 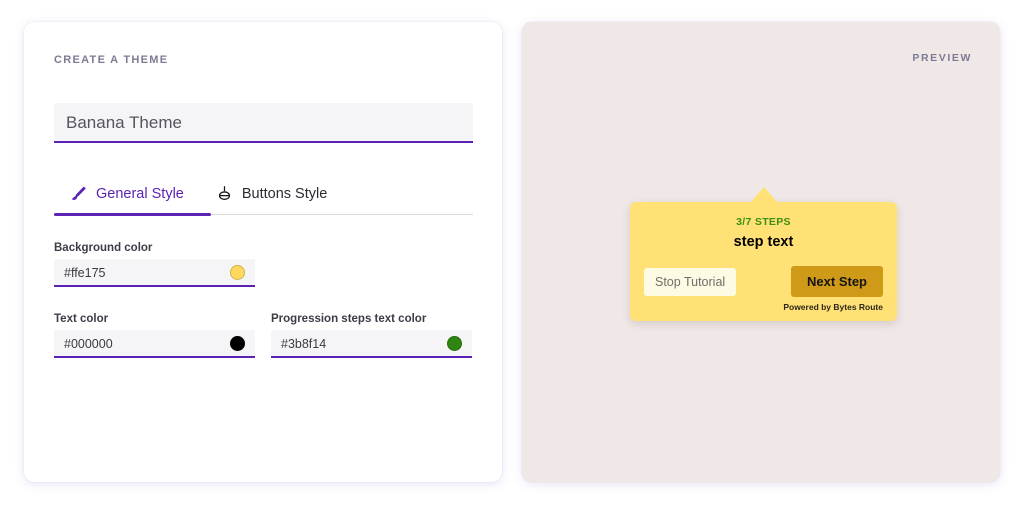 What do you see at coordinates (147, 272) in the screenshot?
I see `background-color-input` at bounding box center [147, 272].